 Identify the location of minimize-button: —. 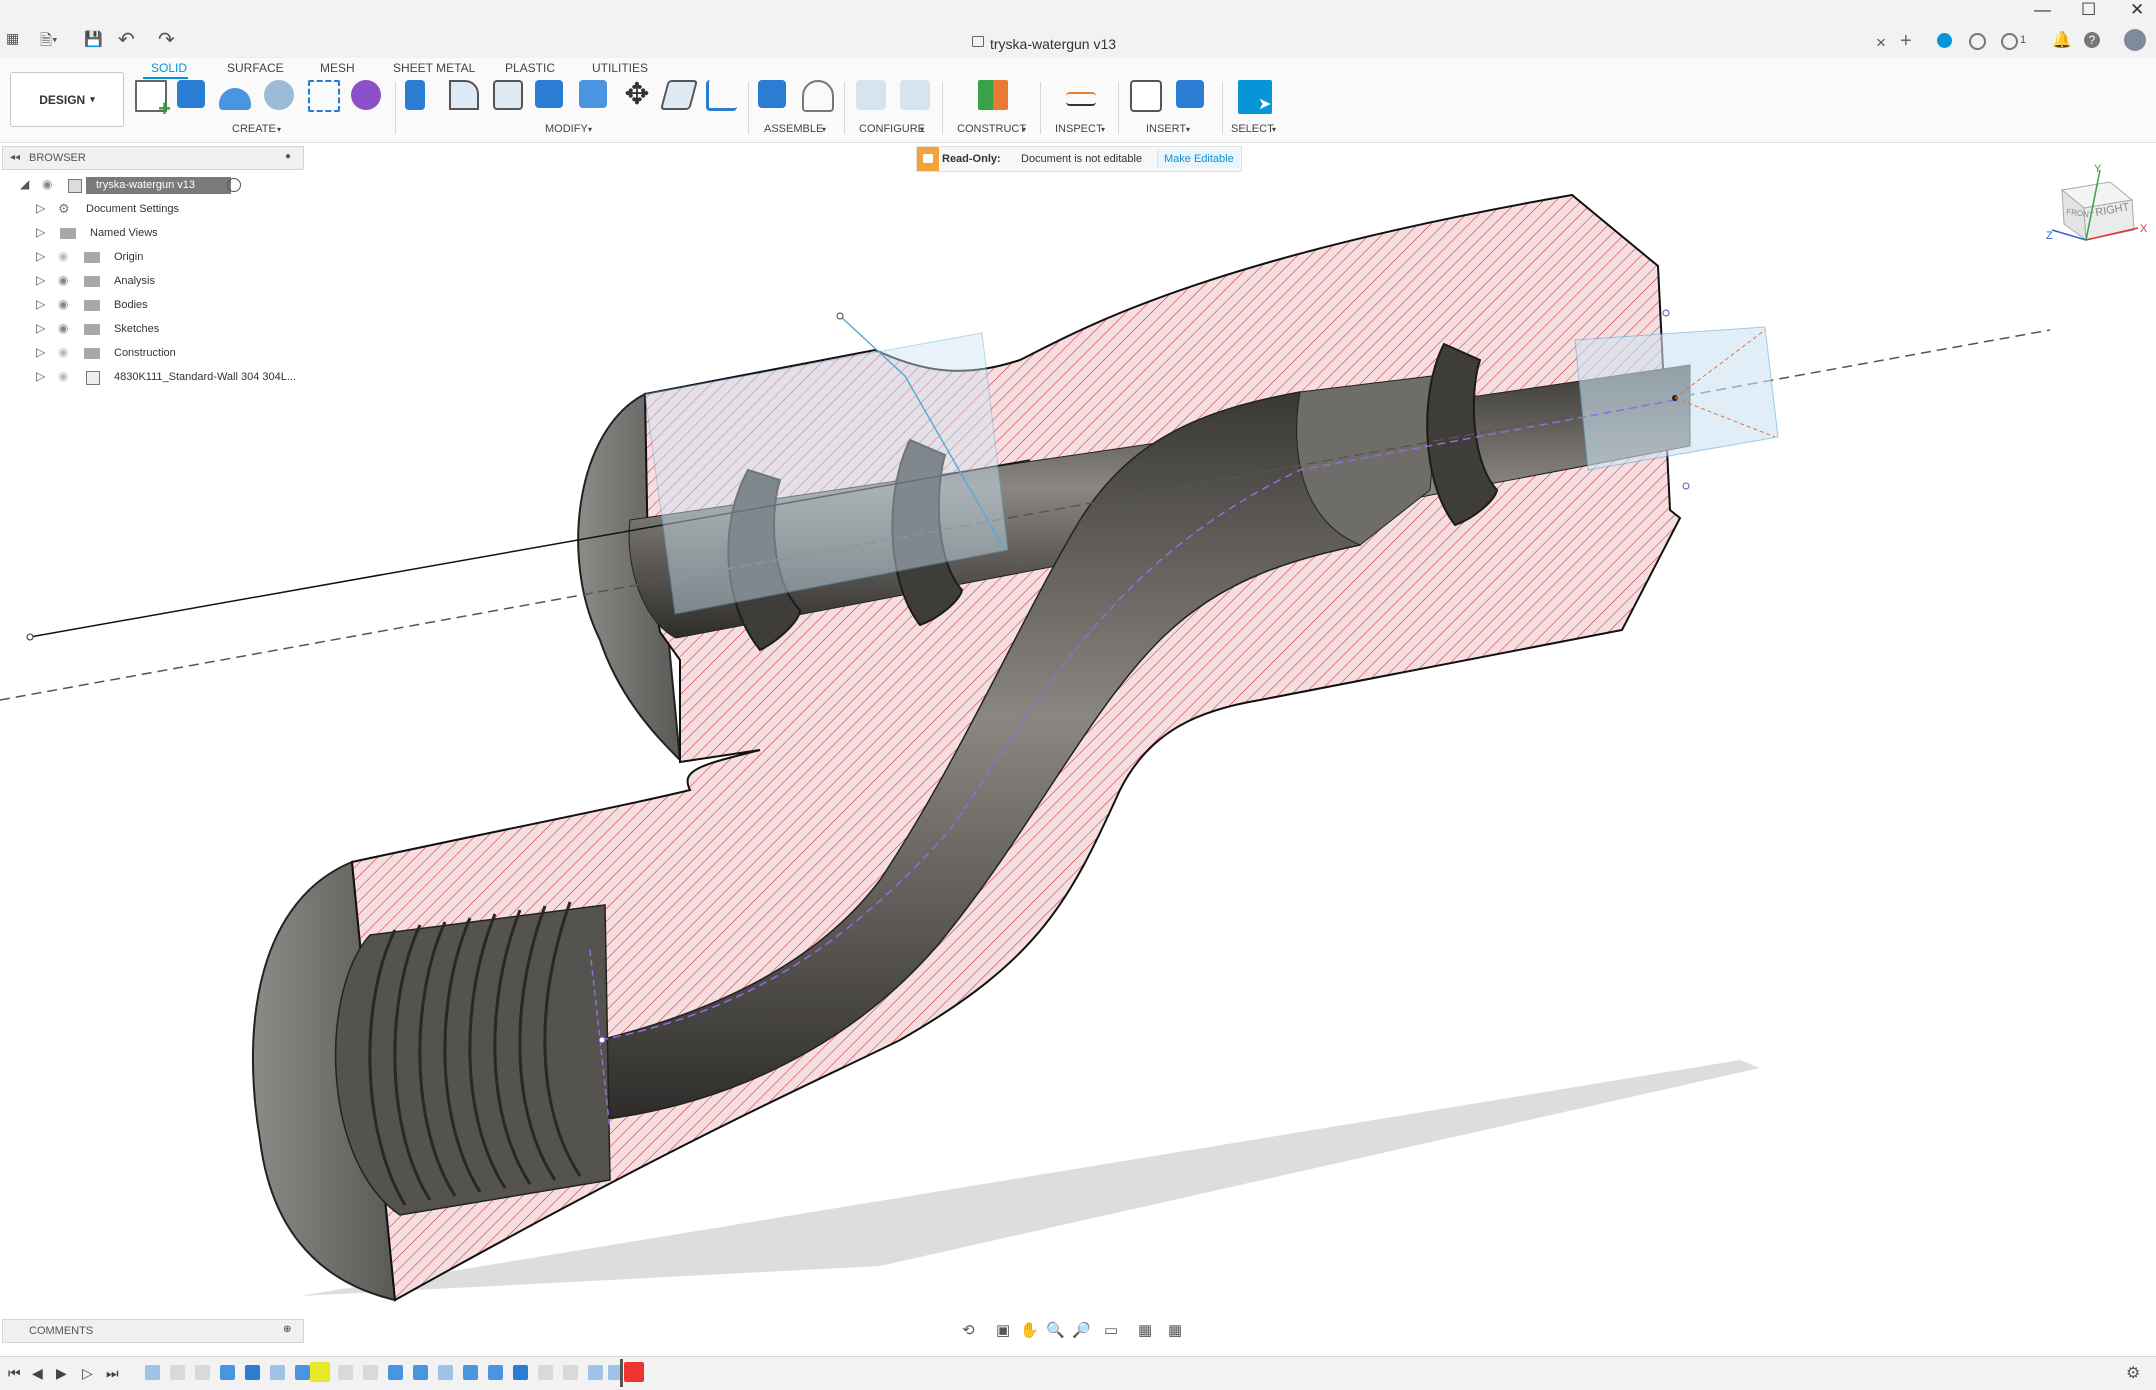
(2042, 10).